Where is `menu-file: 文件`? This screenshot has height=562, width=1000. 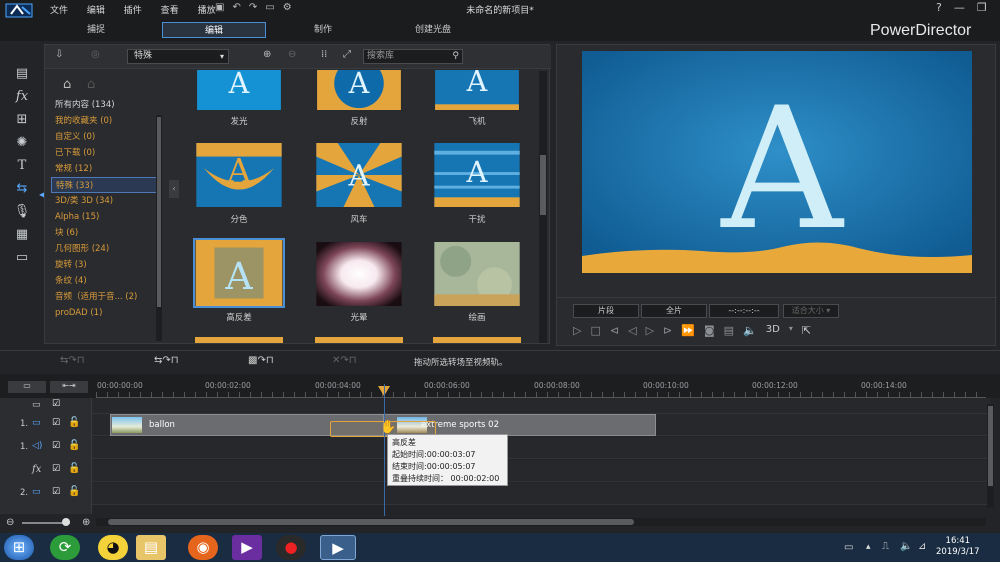
menu-file: 文件 is located at coordinates (59, 9).